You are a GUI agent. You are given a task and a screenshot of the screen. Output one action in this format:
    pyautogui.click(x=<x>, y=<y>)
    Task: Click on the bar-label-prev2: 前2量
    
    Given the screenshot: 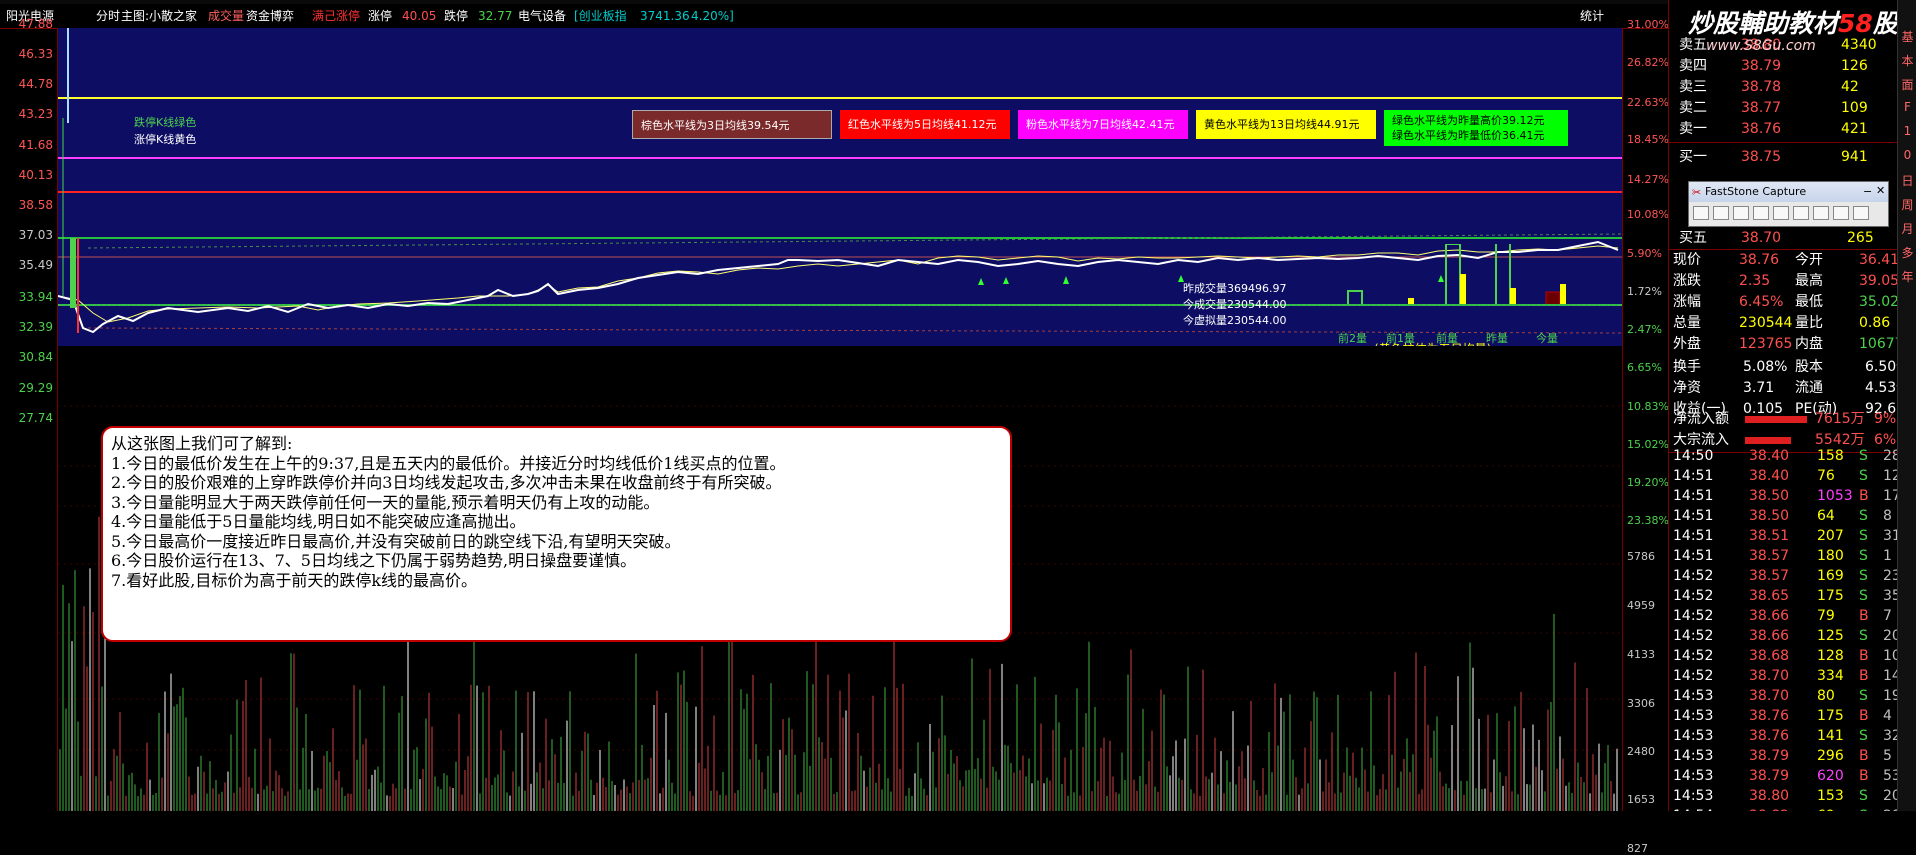 What is the action you would take?
    pyautogui.click(x=1352, y=338)
    